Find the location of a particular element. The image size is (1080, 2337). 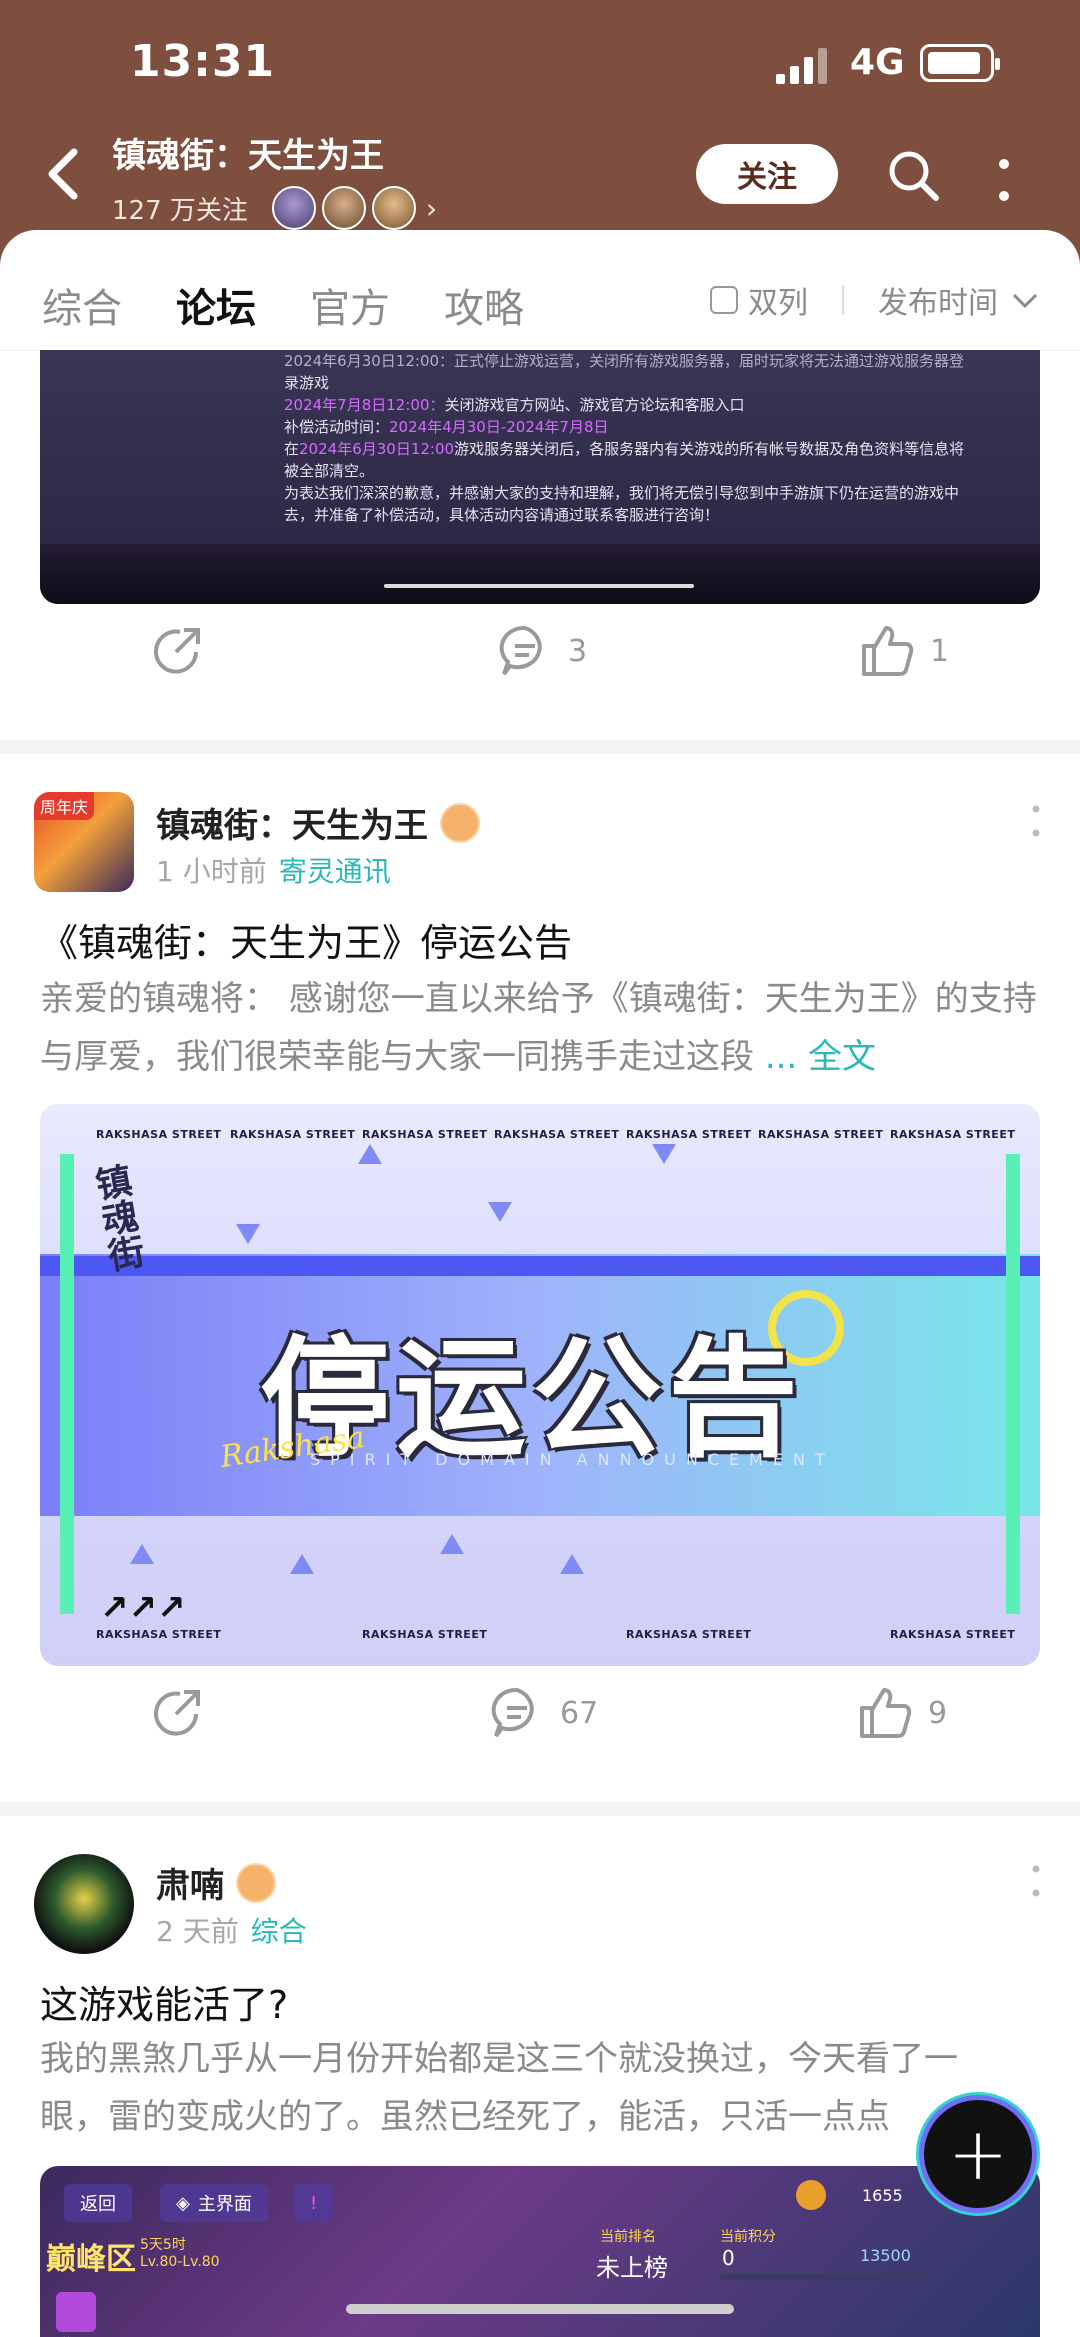

notice-highlight: 2024年6月30日12:00 is located at coordinates (377, 449).